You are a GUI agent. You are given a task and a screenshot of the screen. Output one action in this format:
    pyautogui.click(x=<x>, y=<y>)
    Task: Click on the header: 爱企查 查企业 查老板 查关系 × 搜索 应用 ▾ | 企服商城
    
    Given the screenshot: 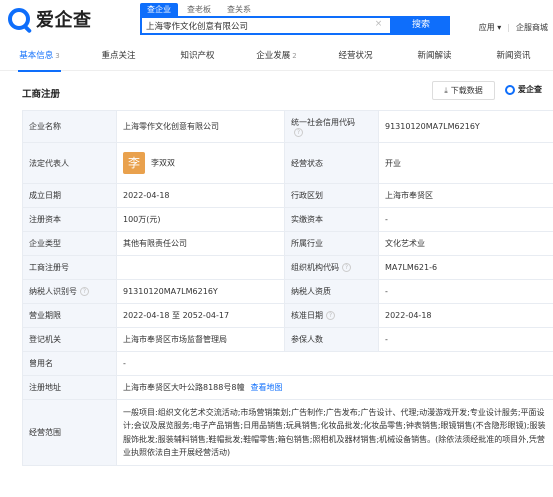 What is the action you would take?
    pyautogui.click(x=276, y=22)
    